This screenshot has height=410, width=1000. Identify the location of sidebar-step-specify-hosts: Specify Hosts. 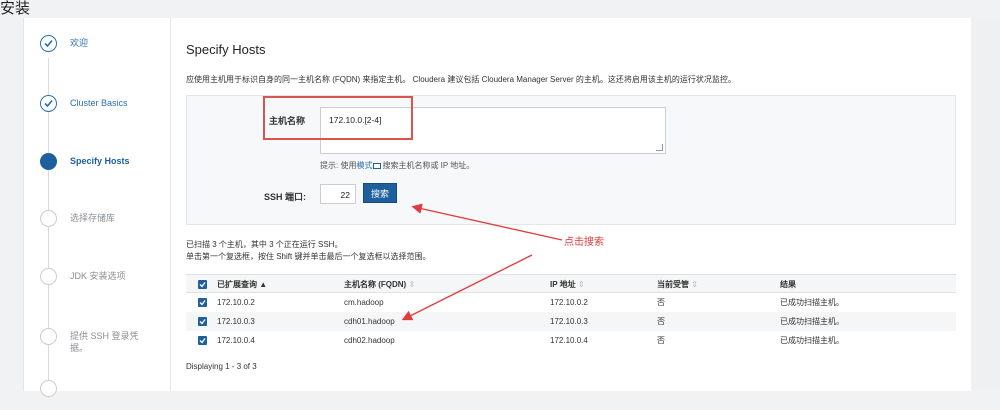
(105, 168).